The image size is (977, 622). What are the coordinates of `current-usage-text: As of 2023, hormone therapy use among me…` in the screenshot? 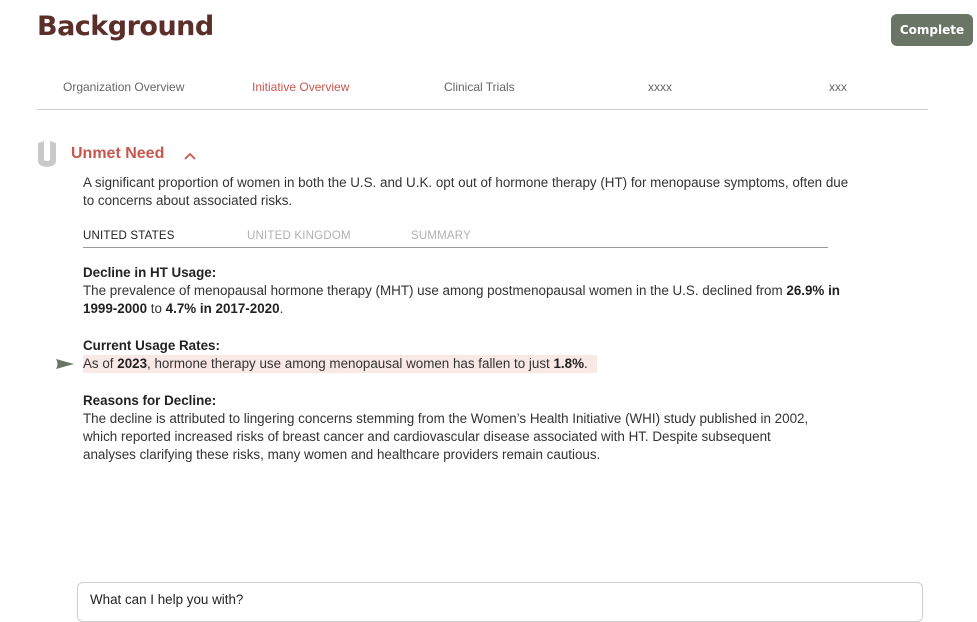 It's located at (468, 364).